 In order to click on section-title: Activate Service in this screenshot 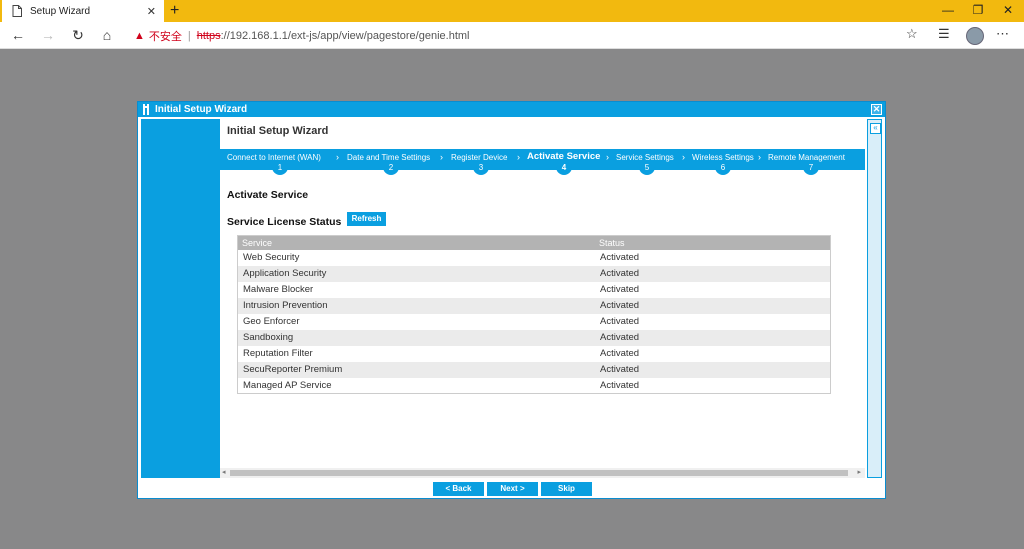, I will do `click(268, 195)`.